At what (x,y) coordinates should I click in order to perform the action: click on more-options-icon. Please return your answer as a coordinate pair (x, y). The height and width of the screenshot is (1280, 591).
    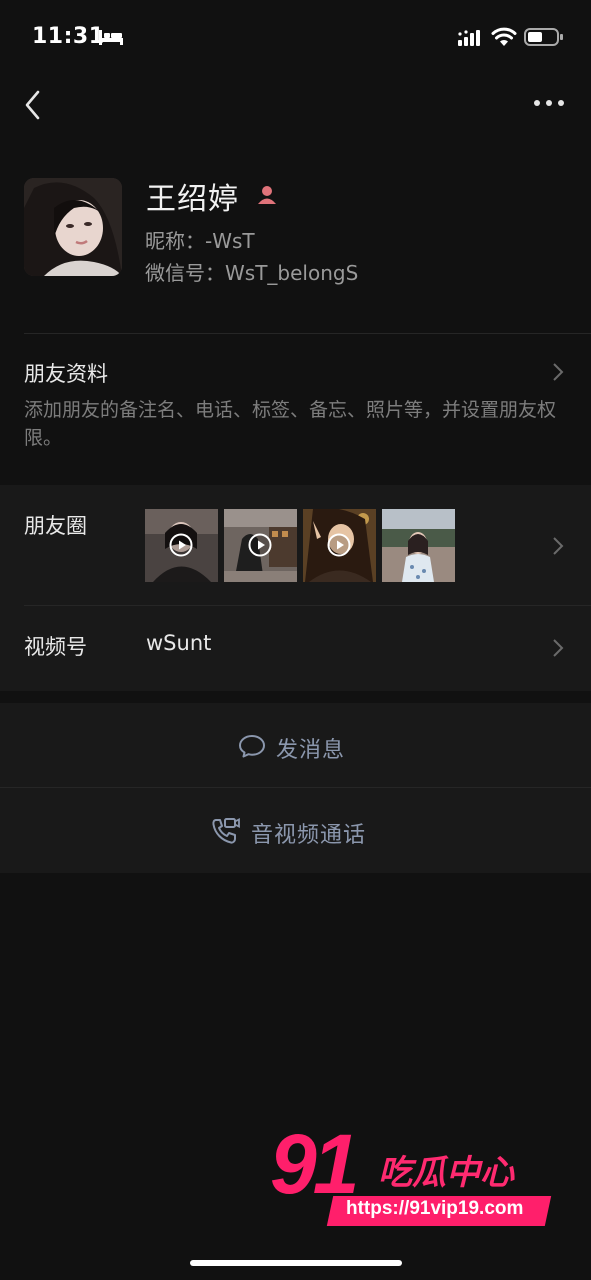
    Looking at the image, I should click on (549, 103).